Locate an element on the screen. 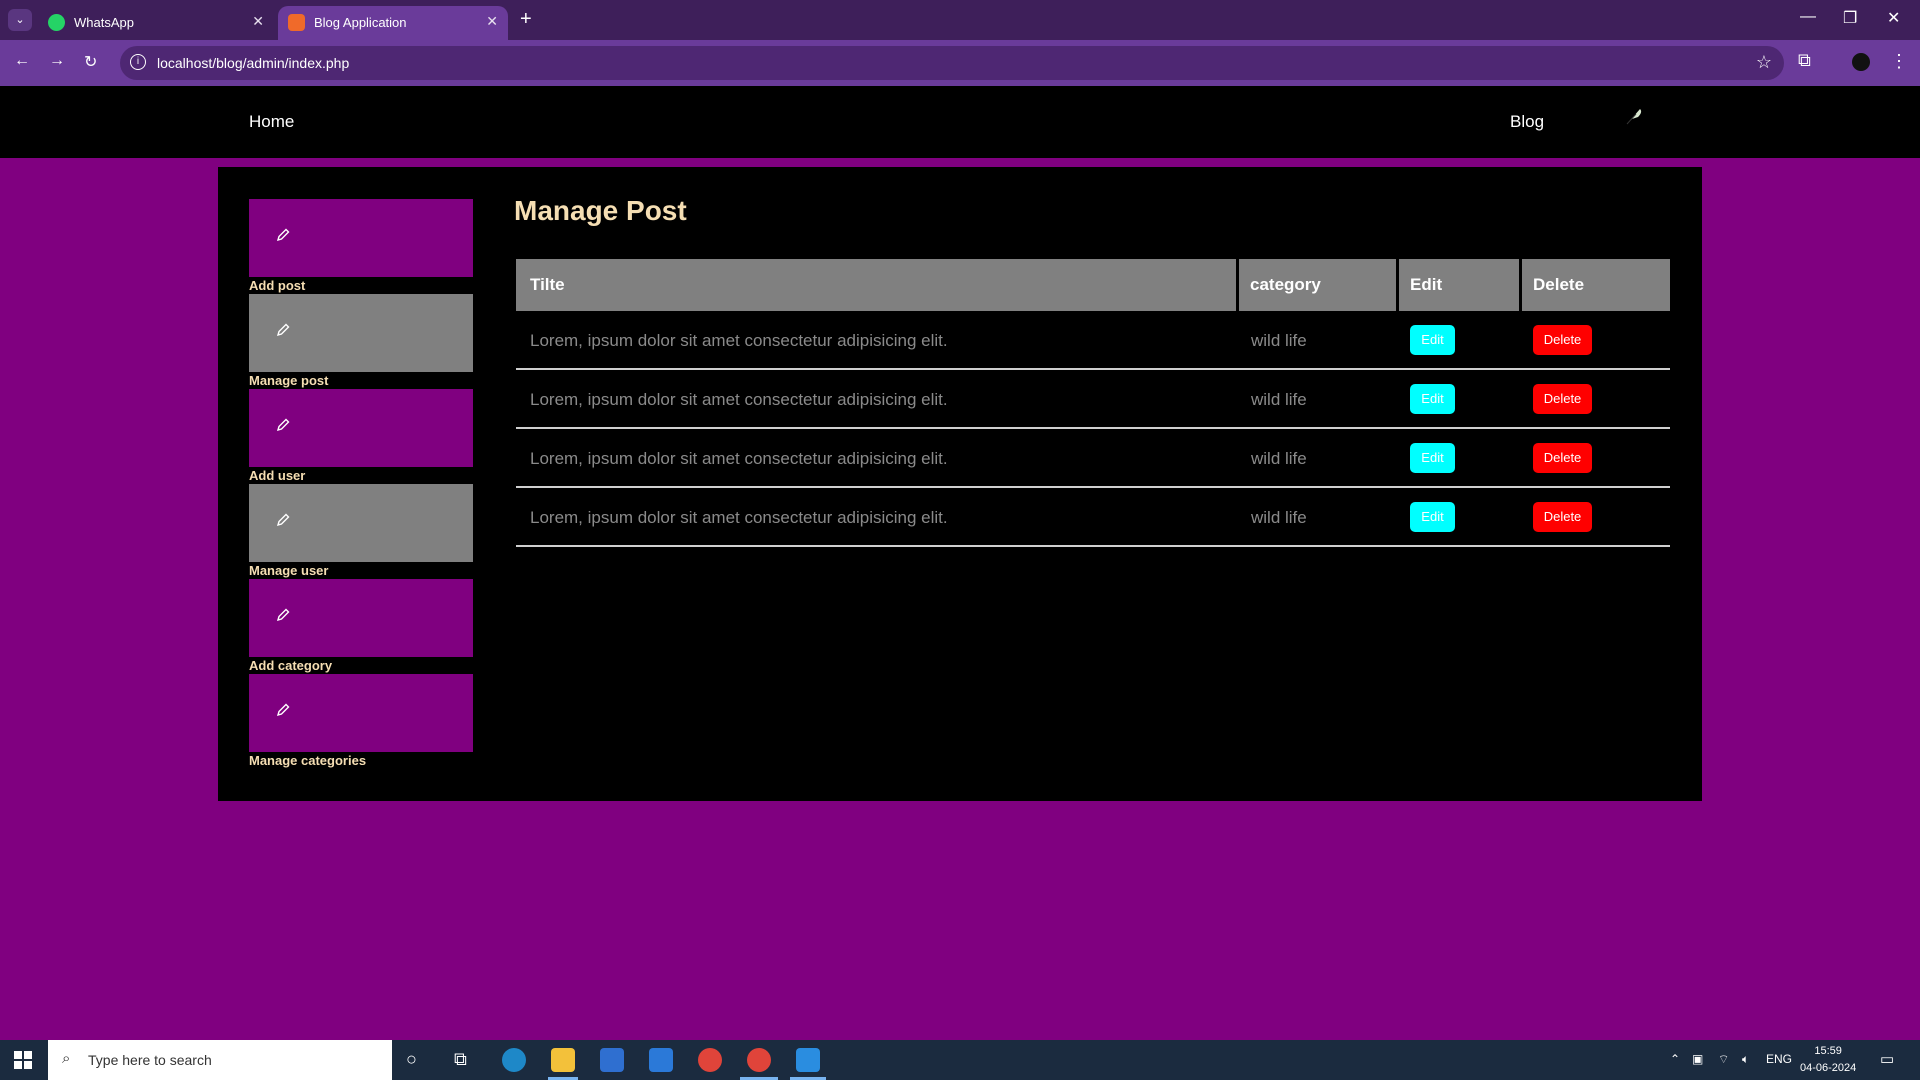 This screenshot has height=1080, width=1920. sidebar-item-add-user: Add user is located at coordinates (361, 436).